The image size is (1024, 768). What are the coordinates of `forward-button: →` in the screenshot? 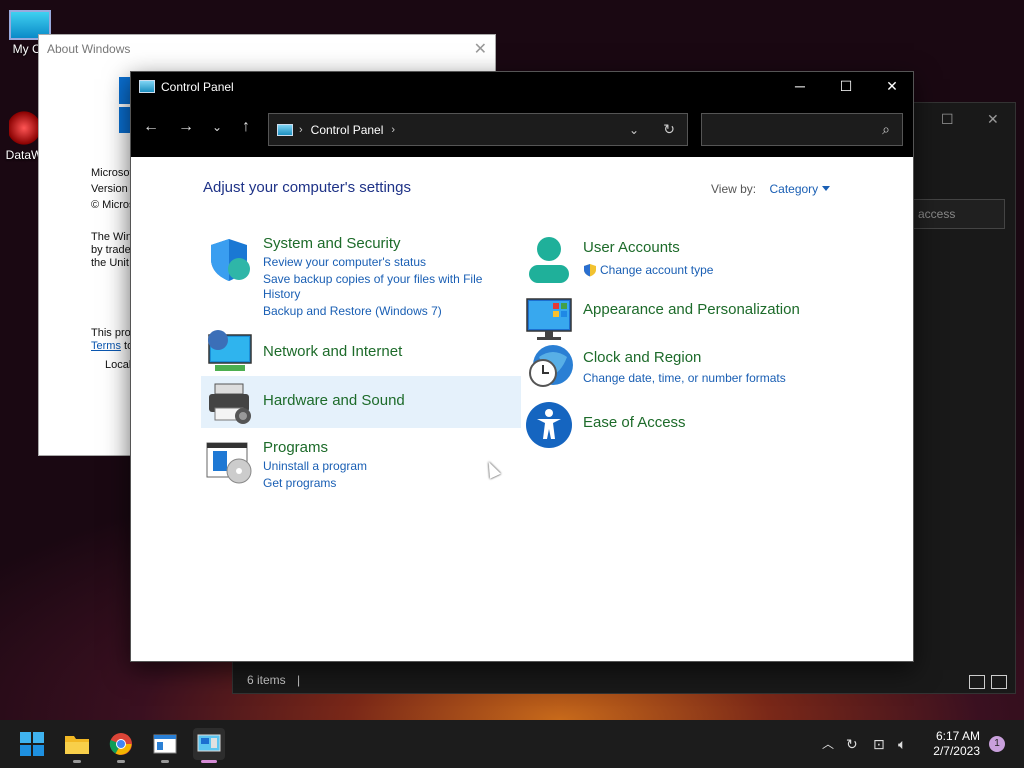 It's located at (186, 127).